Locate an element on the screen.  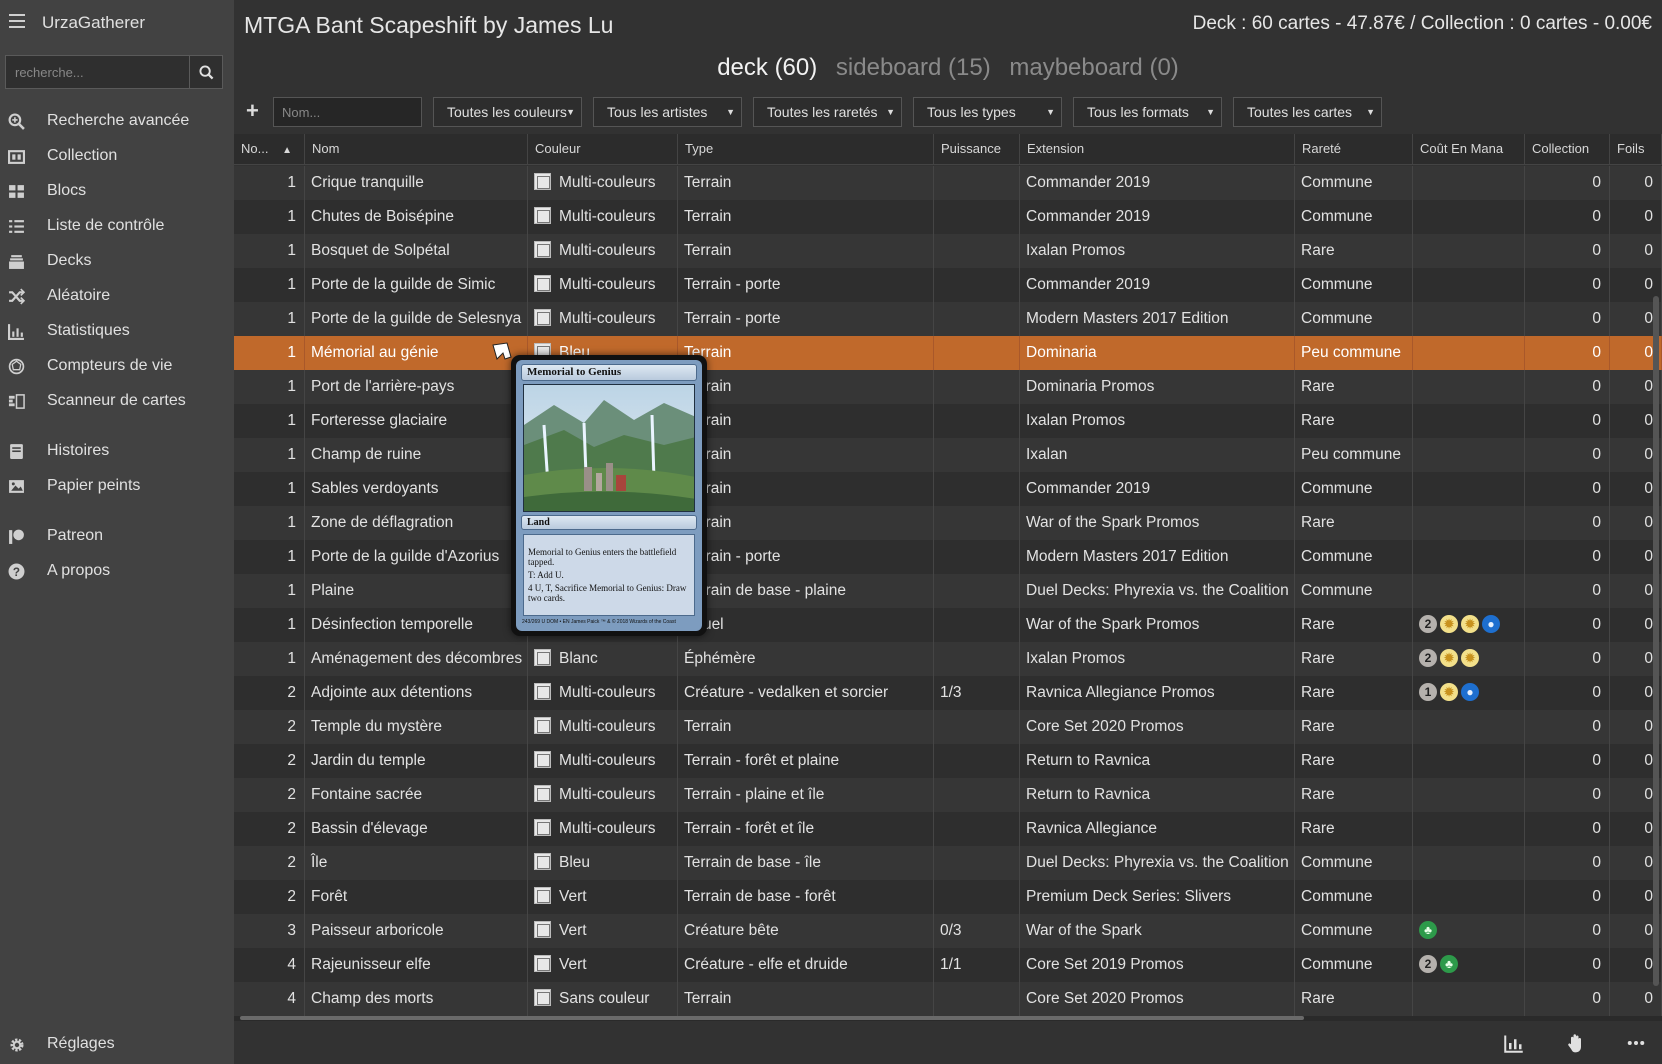
cell-name: Paisseur arboricole is located at coordinates (416, 931).